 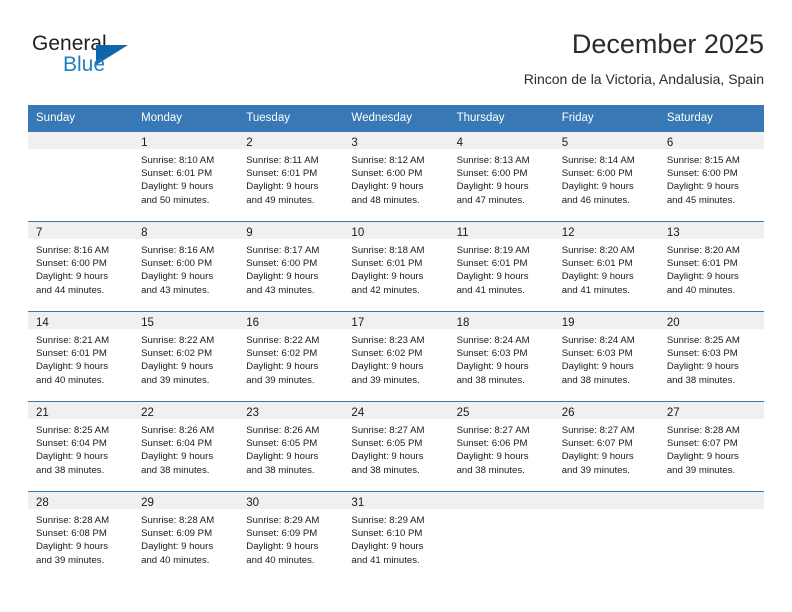 What do you see at coordinates (711, 536) in the screenshot?
I see `calendar-day-cell-empty` at bounding box center [711, 536].